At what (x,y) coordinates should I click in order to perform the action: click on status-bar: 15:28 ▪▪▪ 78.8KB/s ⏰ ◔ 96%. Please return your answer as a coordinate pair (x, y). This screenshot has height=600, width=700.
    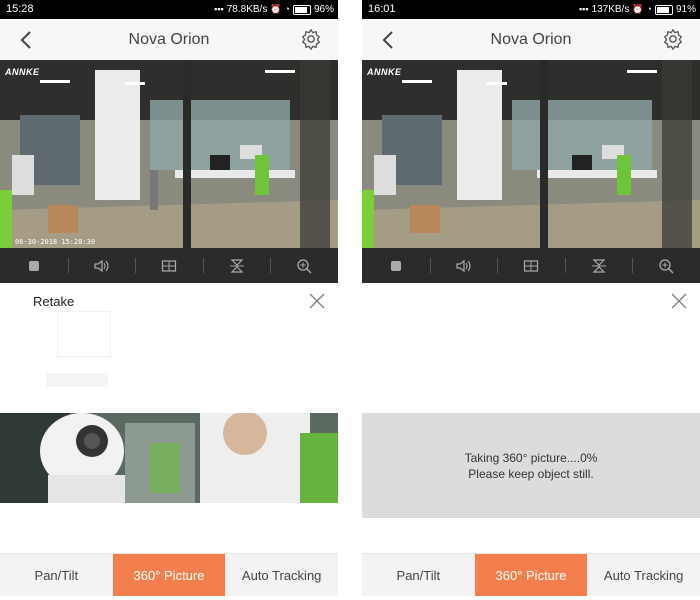
    Looking at the image, I should click on (169, 9).